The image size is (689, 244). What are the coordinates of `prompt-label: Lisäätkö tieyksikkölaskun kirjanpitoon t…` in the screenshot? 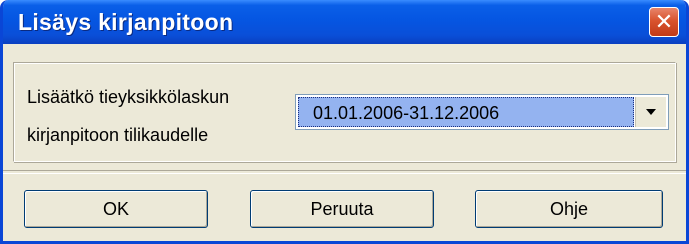 It's located at (128, 116).